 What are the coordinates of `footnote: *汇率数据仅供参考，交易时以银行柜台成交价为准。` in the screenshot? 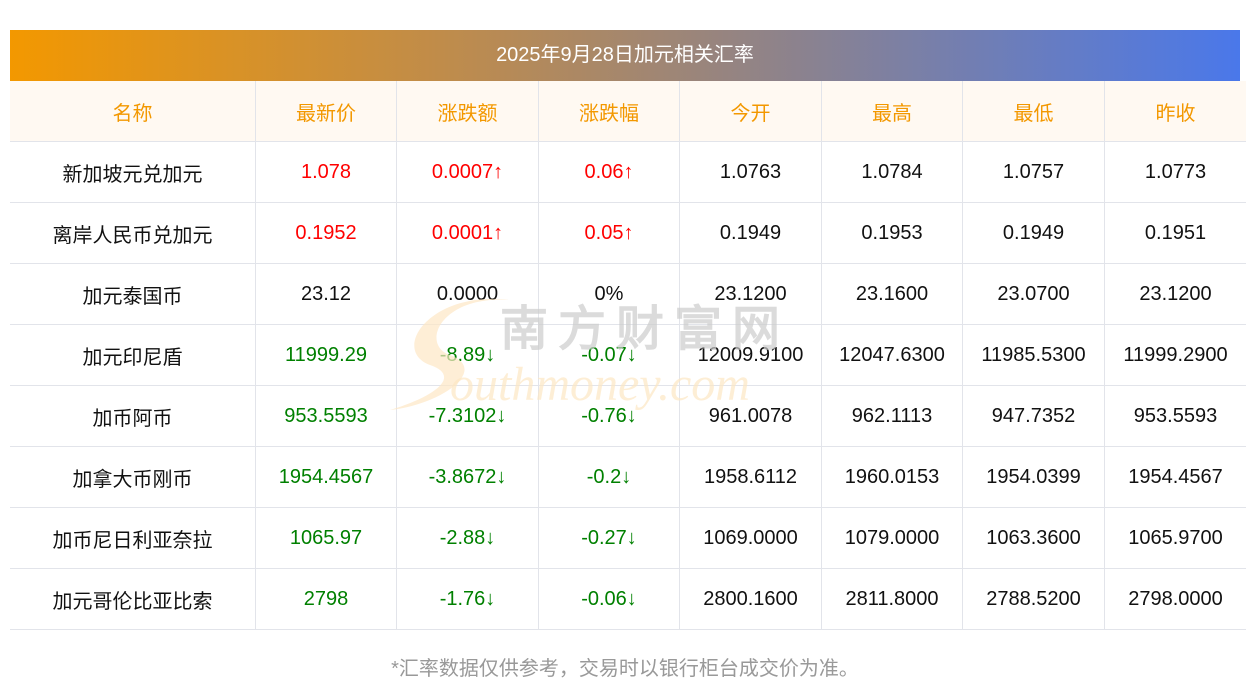 It's located at (625, 669).